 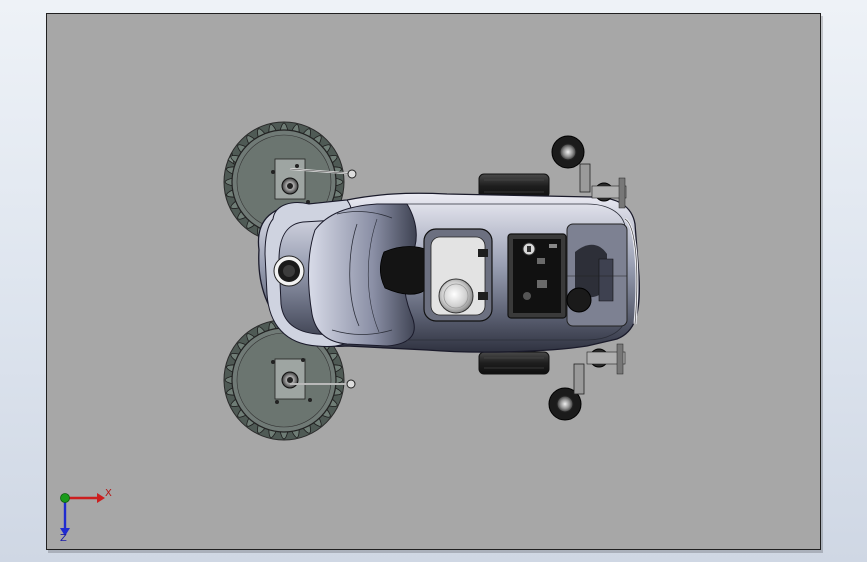 What do you see at coordinates (65, 498) in the screenshot?
I see `y-axis-origin-icon` at bounding box center [65, 498].